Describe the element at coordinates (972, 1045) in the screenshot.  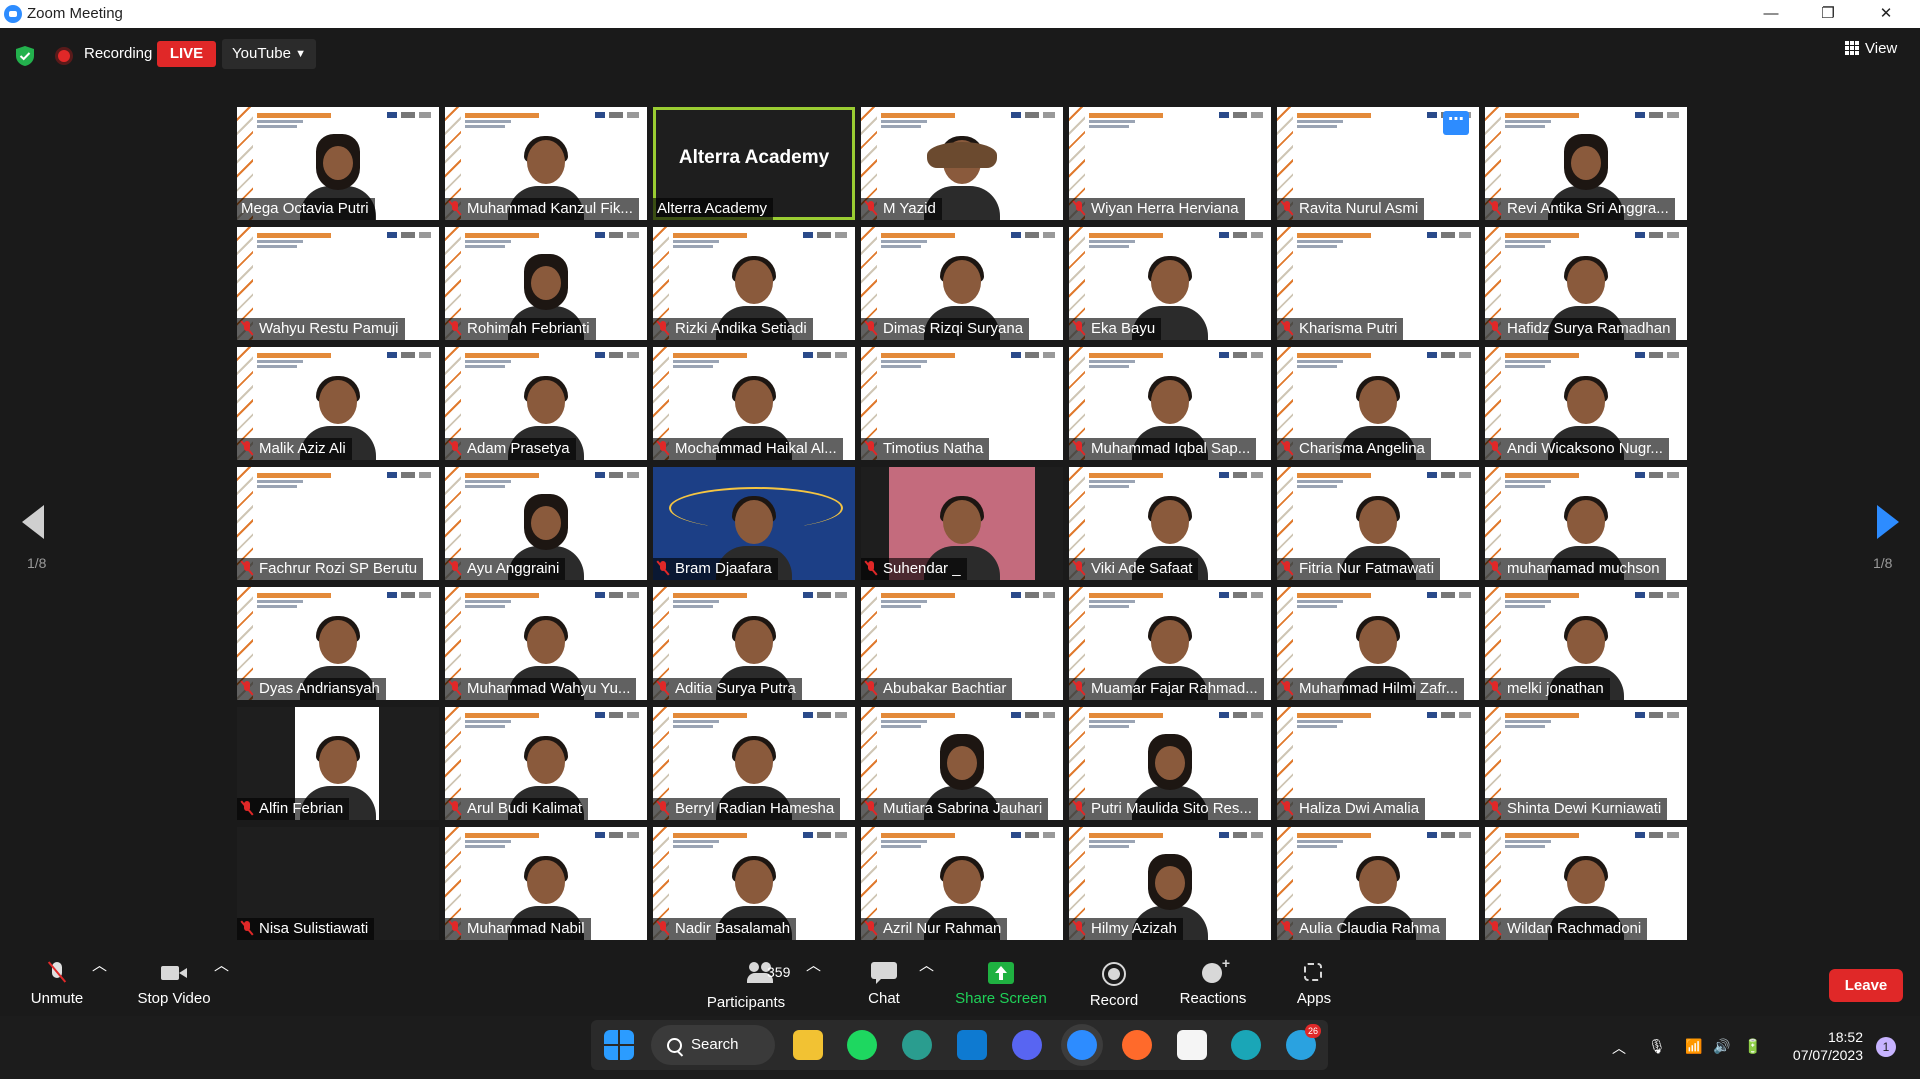
I see `vscode-icon` at that location.